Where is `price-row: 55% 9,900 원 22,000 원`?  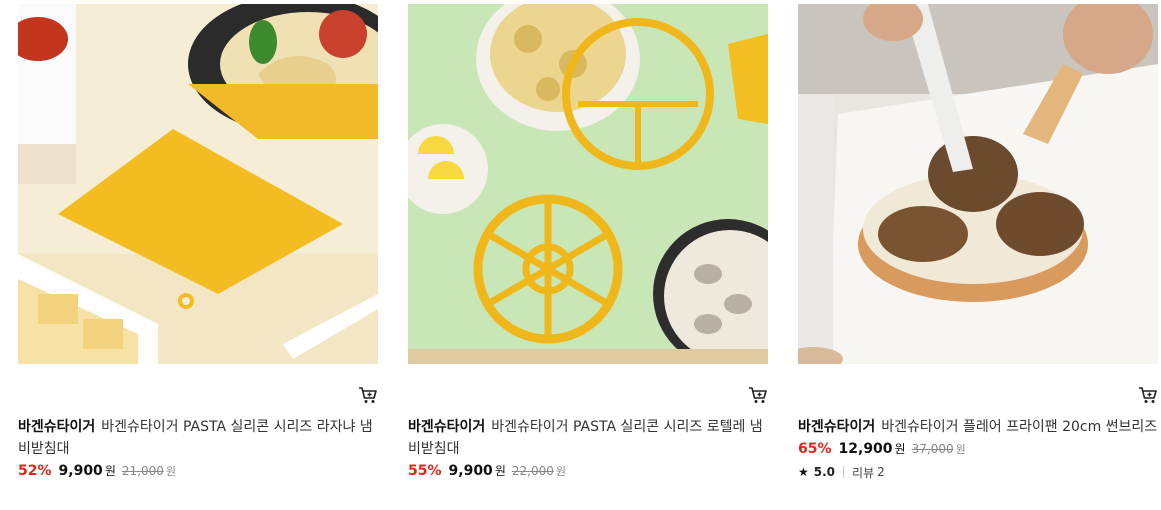 price-row: 55% 9,900 원 22,000 원 is located at coordinates (588, 473).